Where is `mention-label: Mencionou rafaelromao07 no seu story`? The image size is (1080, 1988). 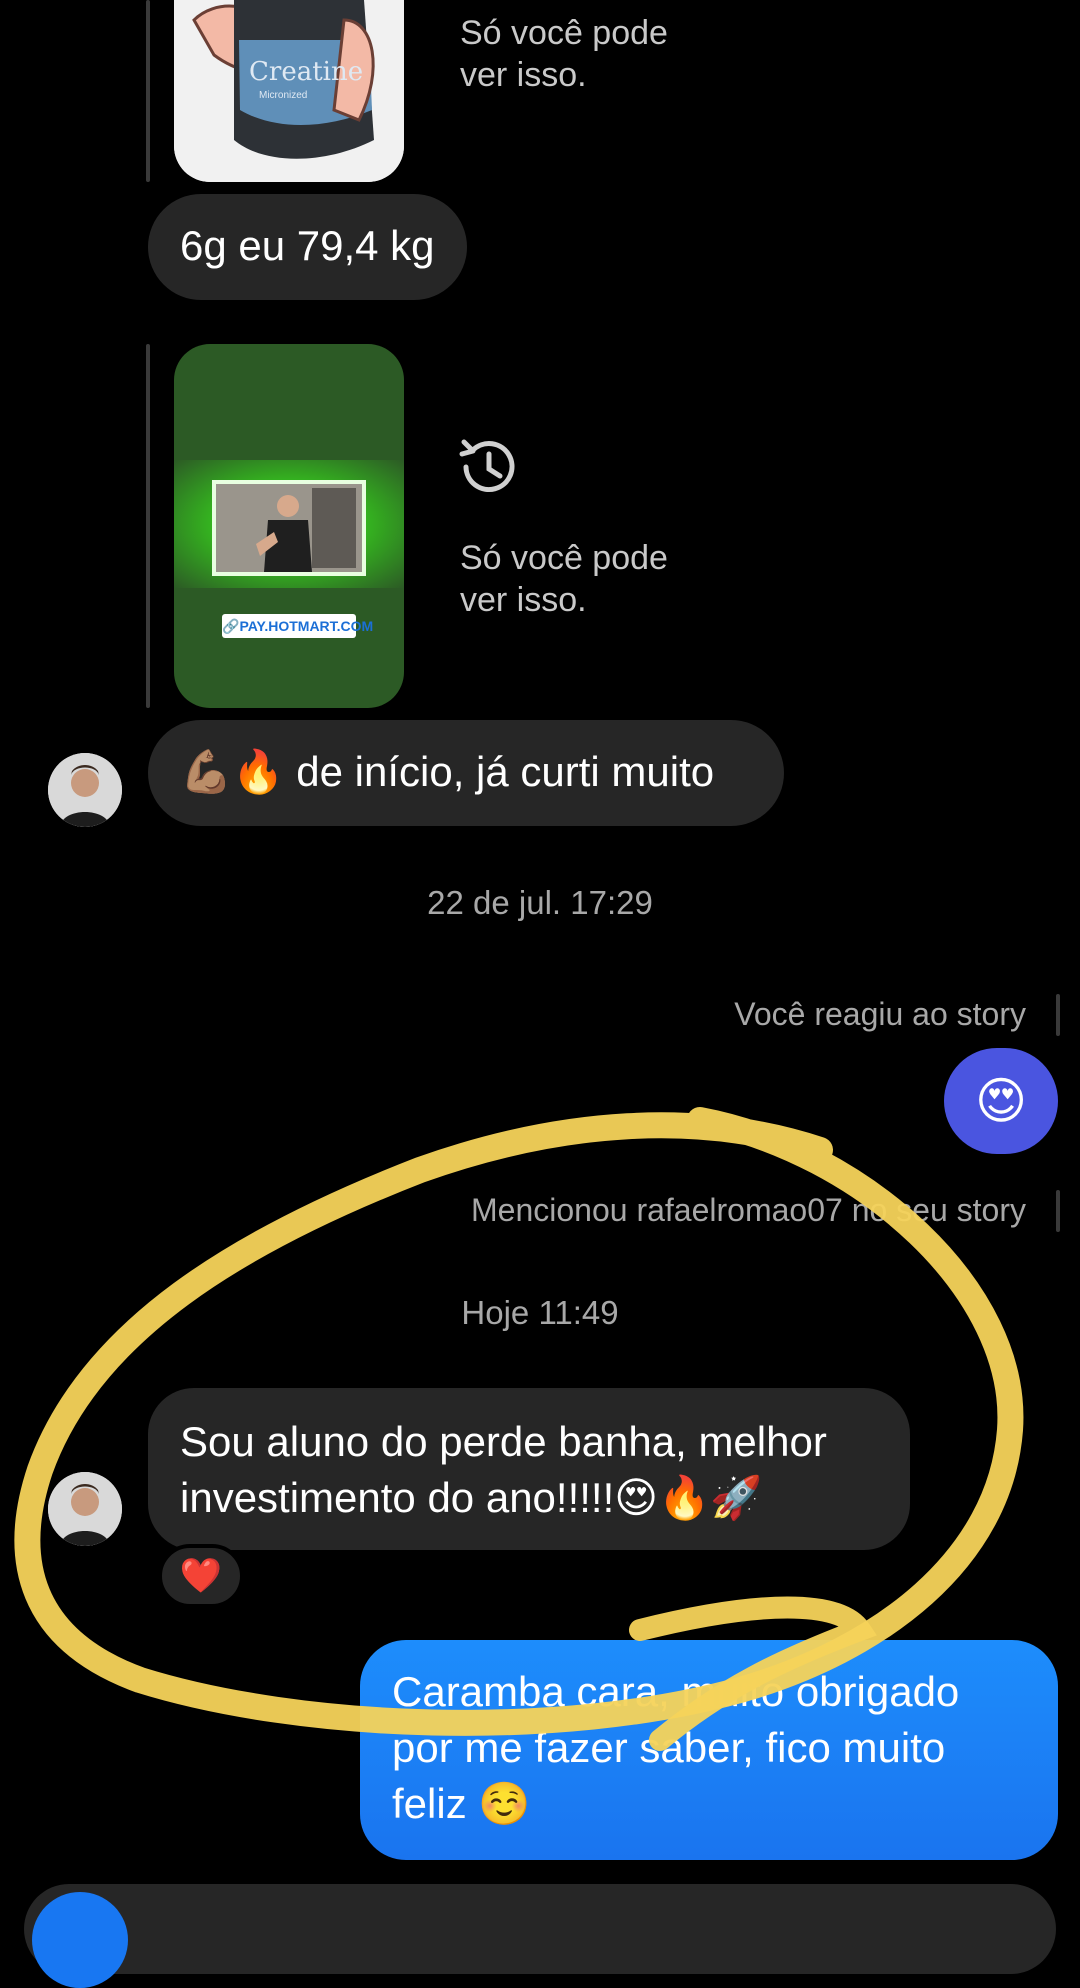
mention-label: Mencionou rafaelromao07 no seu story is located at coordinates (748, 1210).